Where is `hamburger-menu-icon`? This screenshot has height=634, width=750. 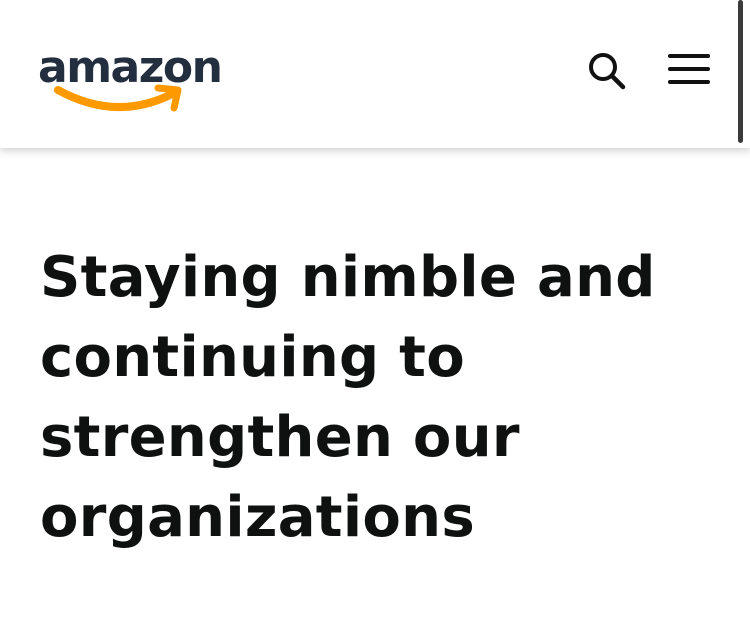 hamburger-menu-icon is located at coordinates (689, 69).